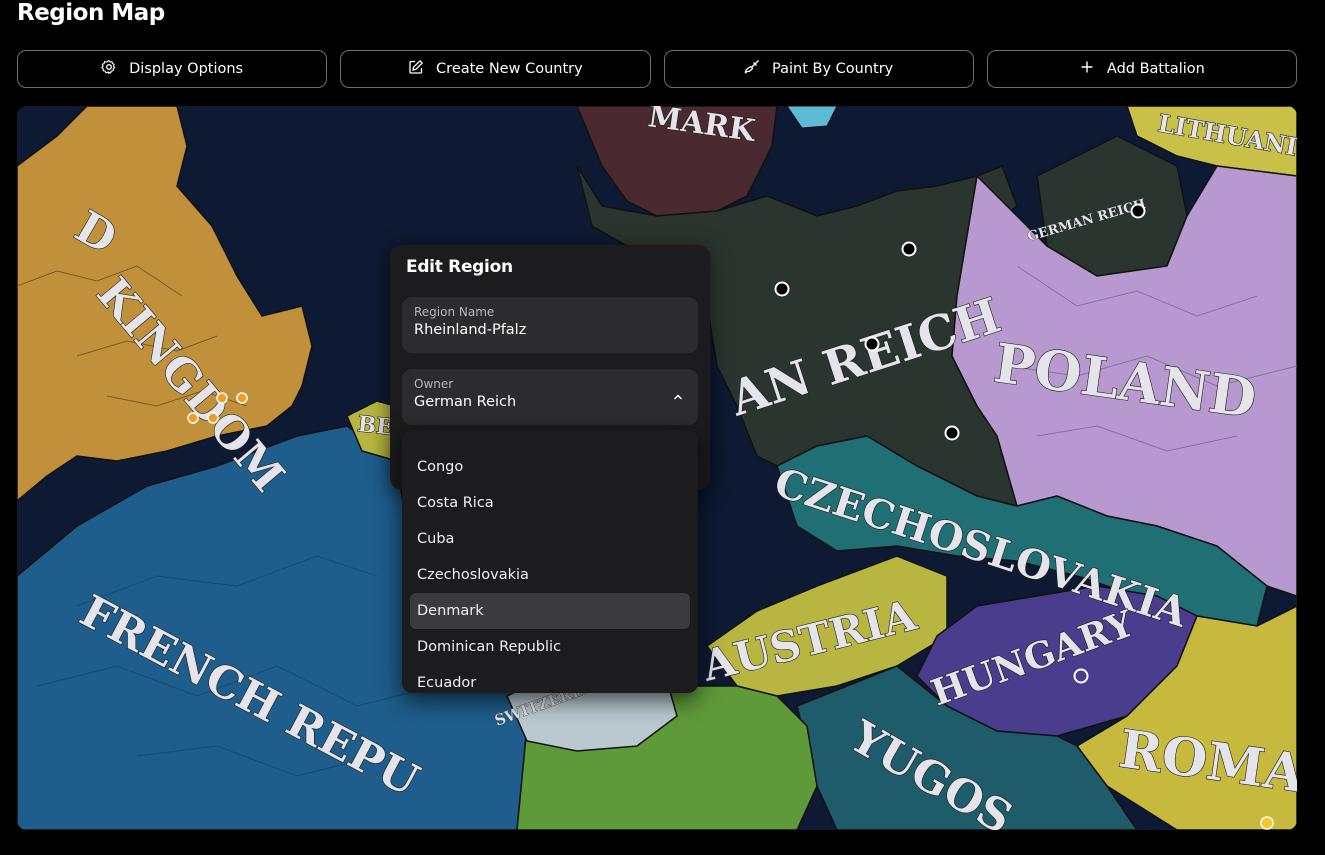 The width and height of the screenshot is (1325, 855). I want to click on add-battalion-label: Add Battalion, so click(1155, 69).